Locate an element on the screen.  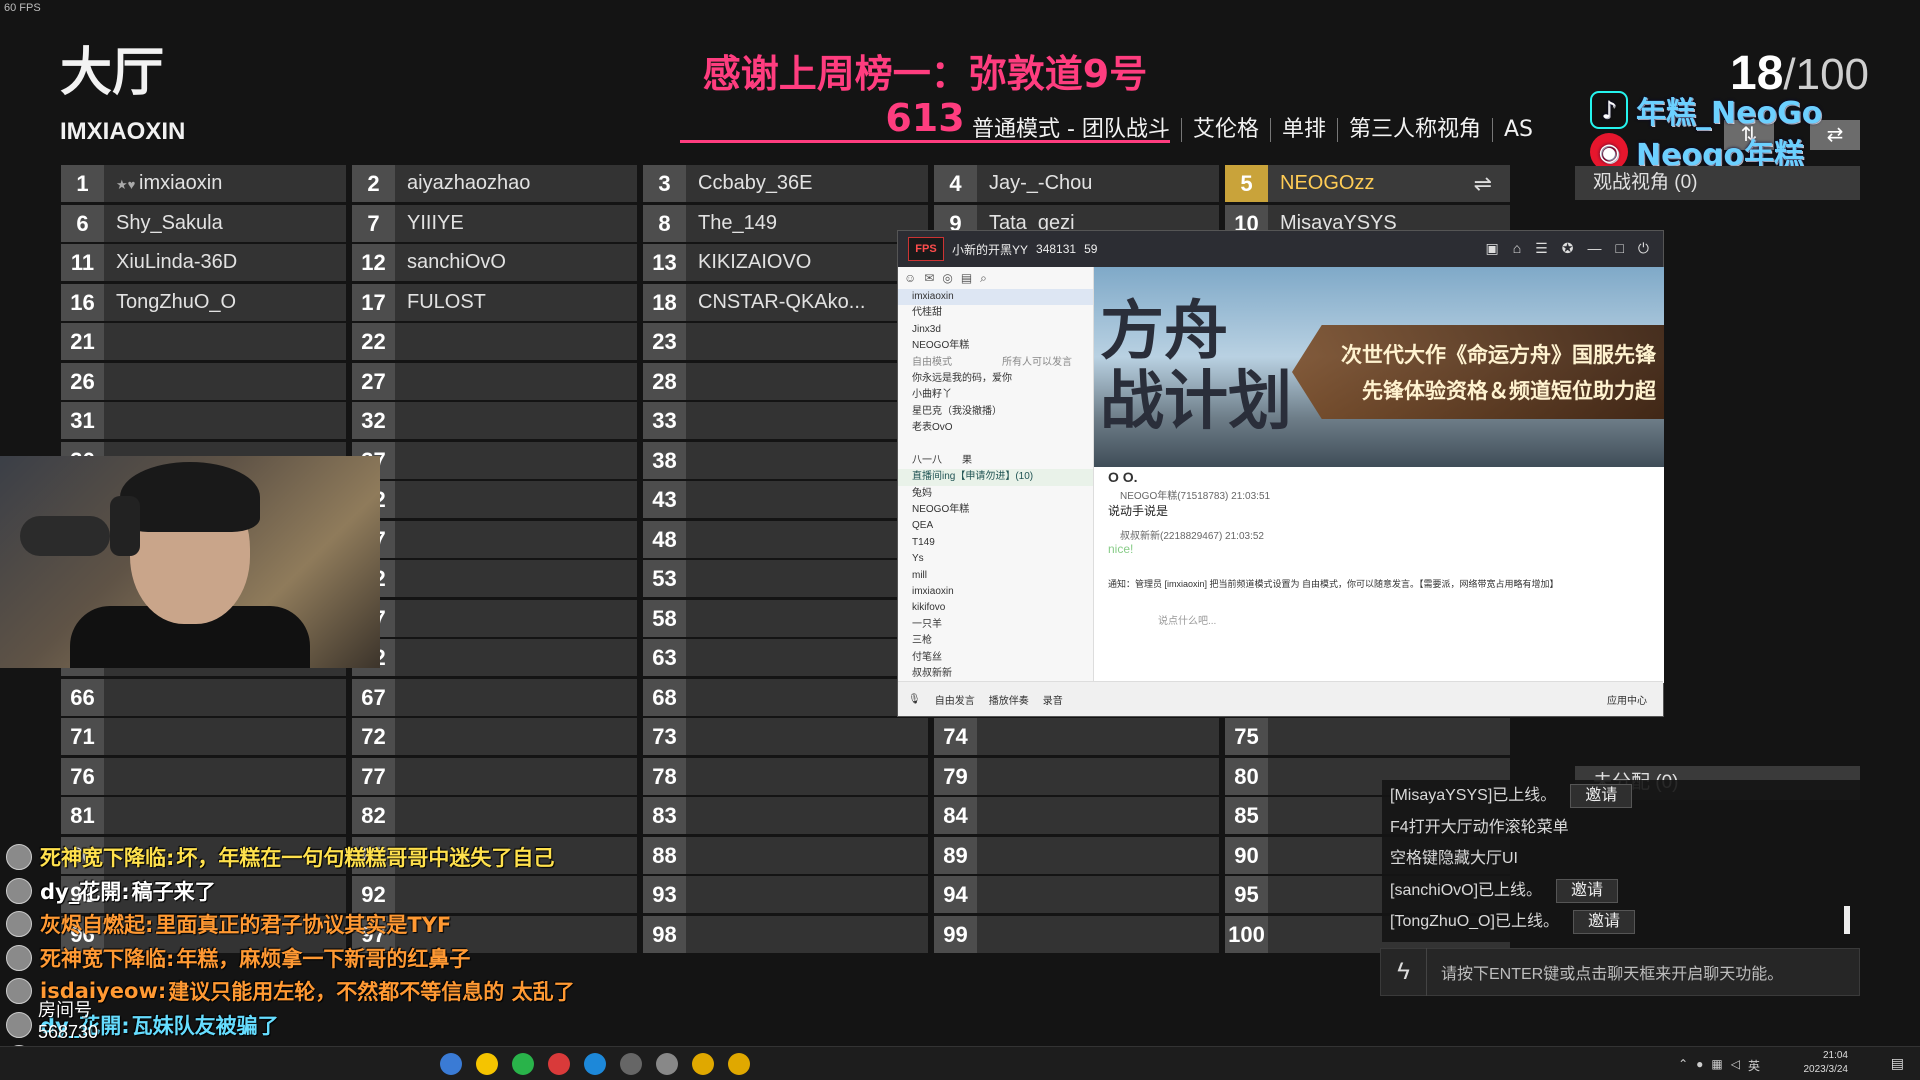
player-slot: 53 is located at coordinates (785, 578).